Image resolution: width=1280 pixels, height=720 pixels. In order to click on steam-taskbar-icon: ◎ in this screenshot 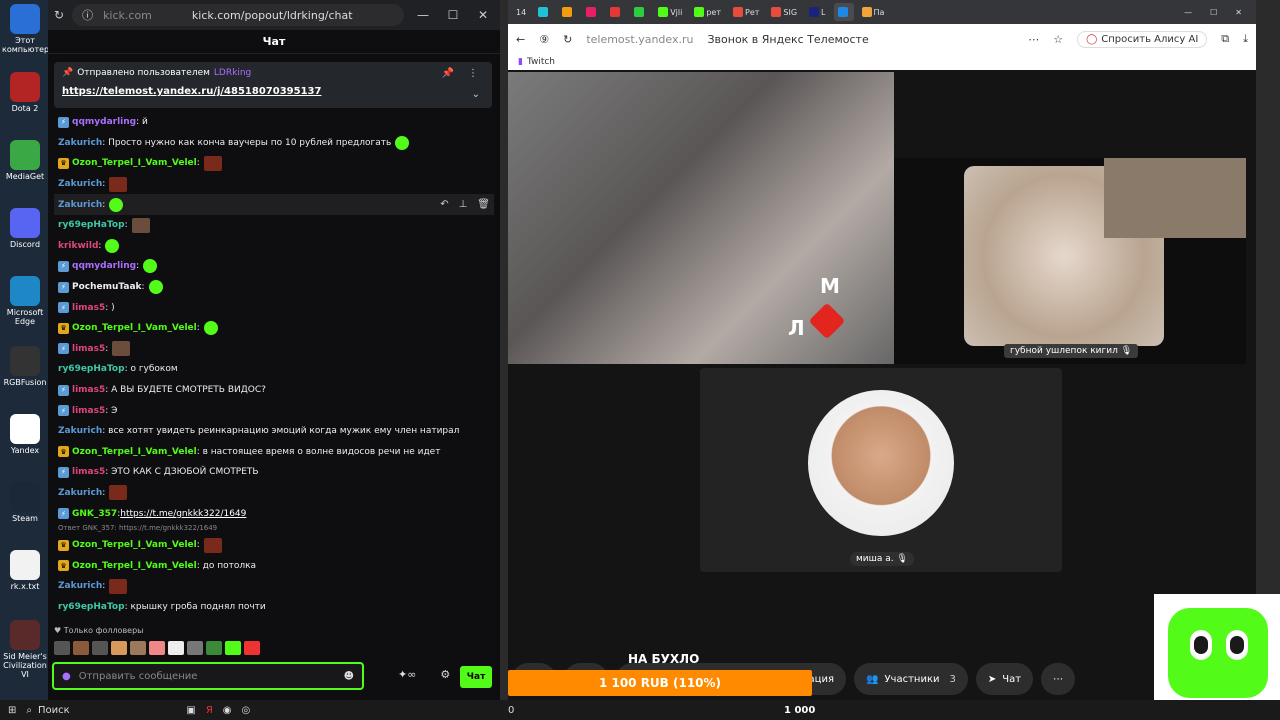, I will do `click(246, 710)`.